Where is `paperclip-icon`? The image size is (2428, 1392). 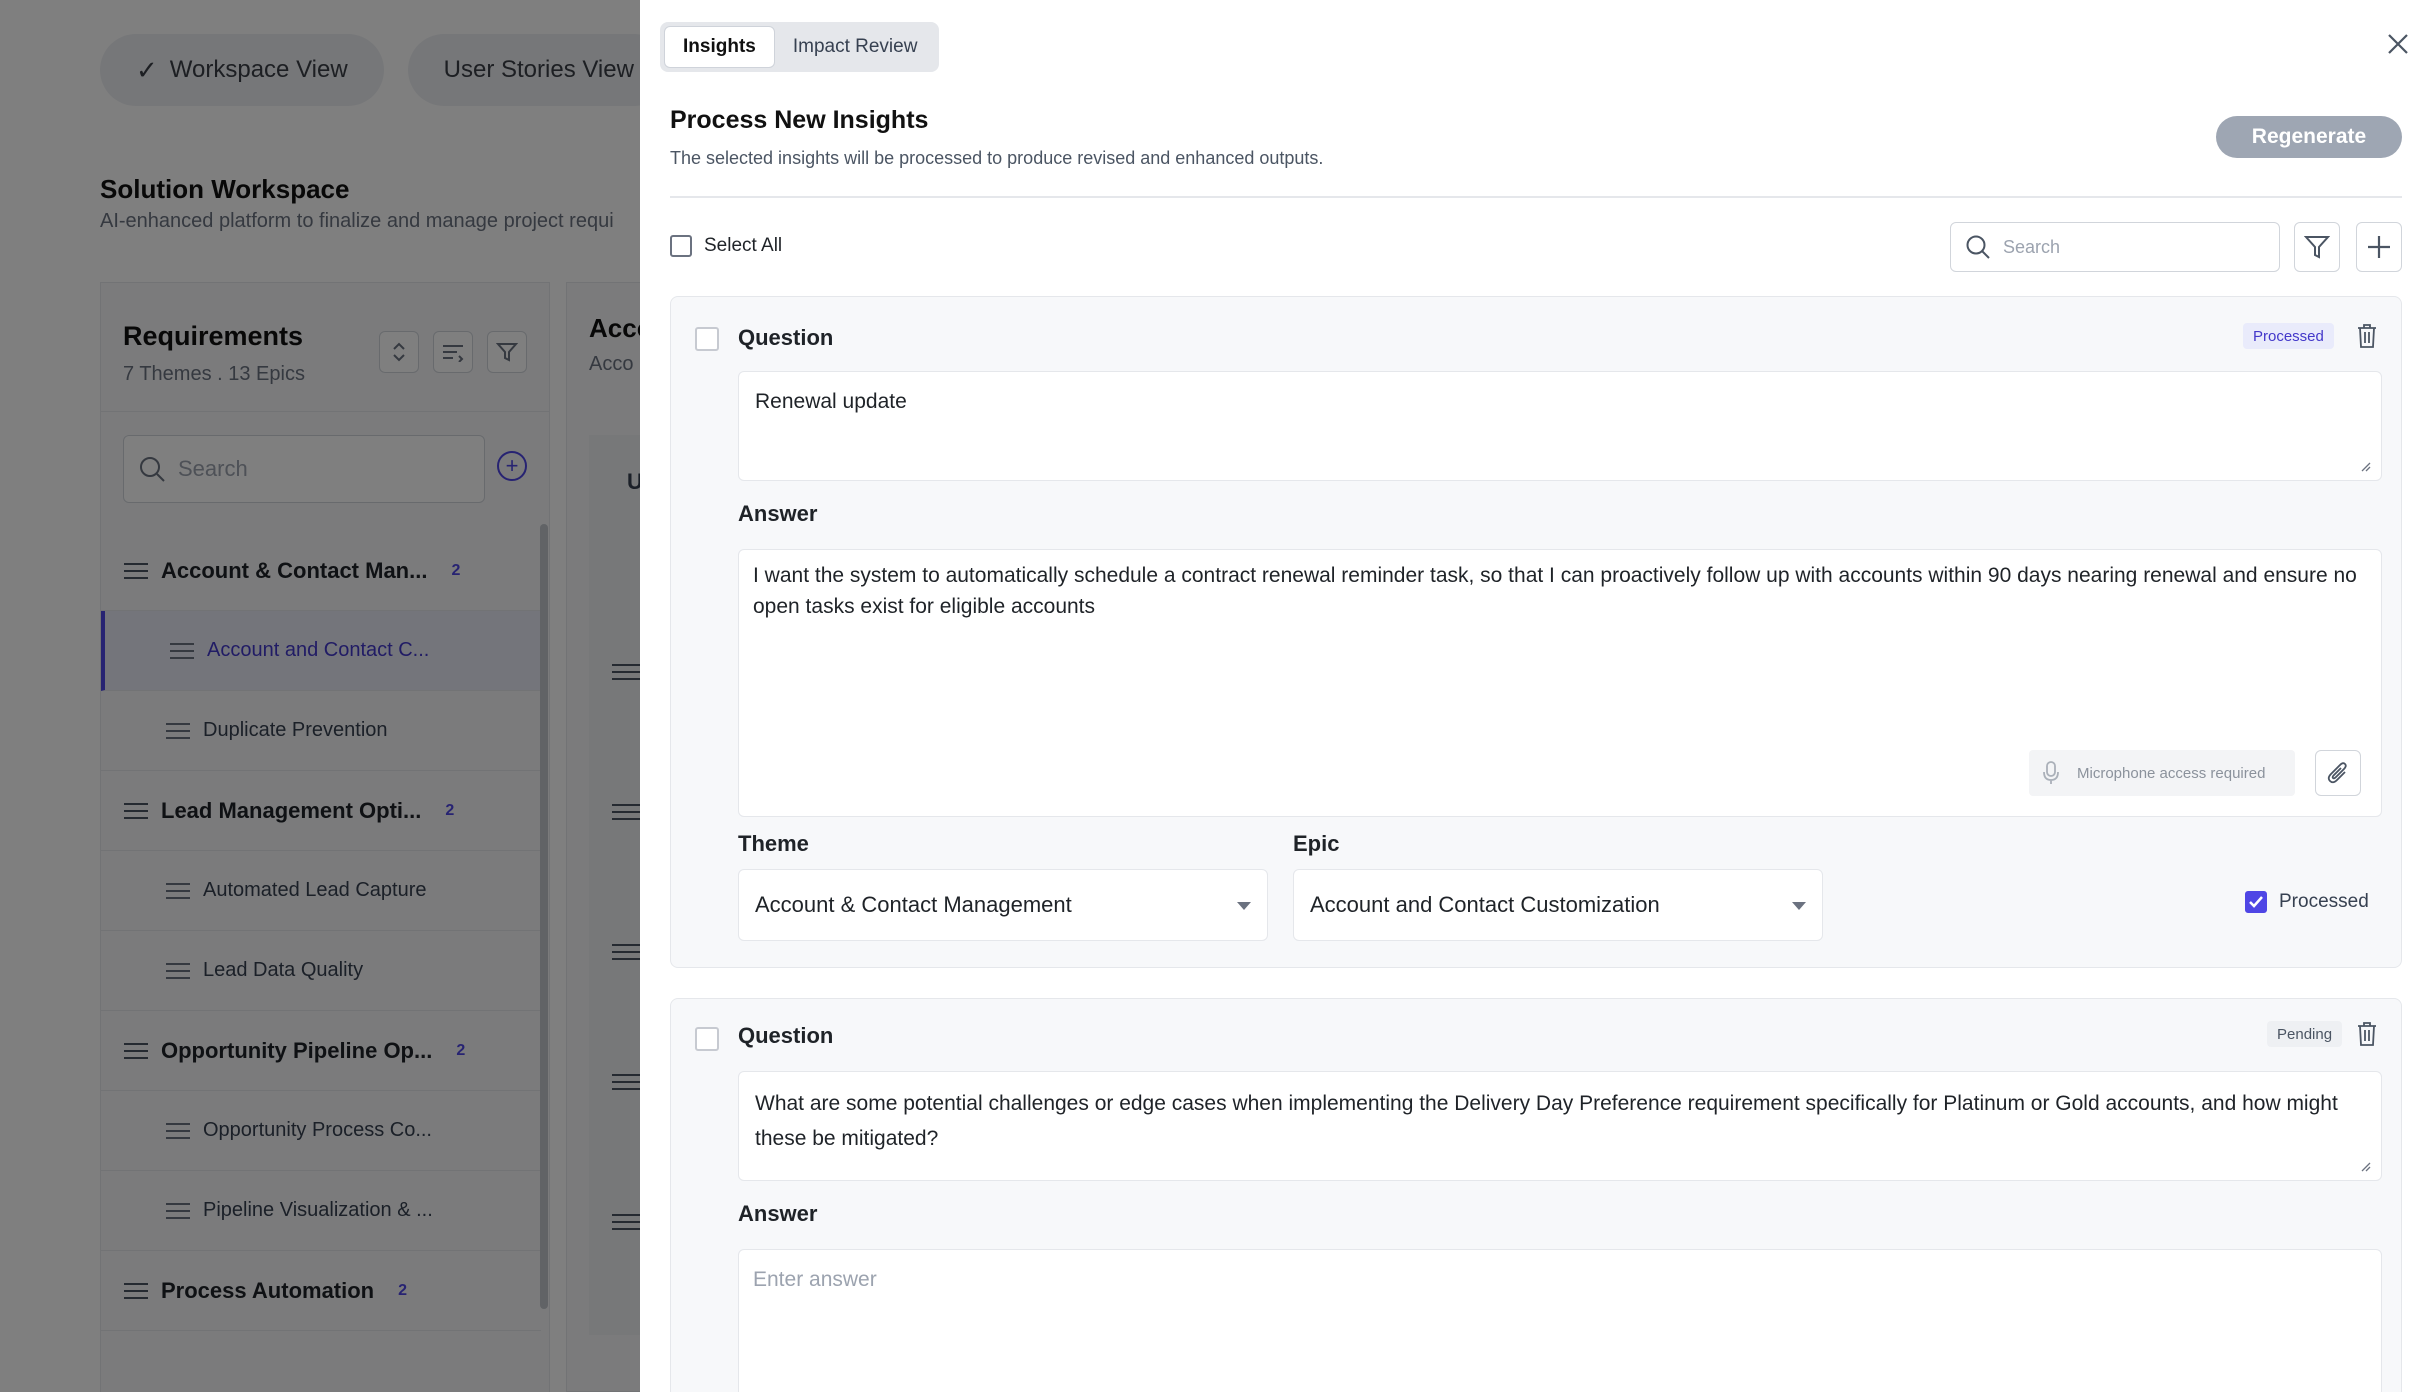
paperclip-icon is located at coordinates (2337, 773).